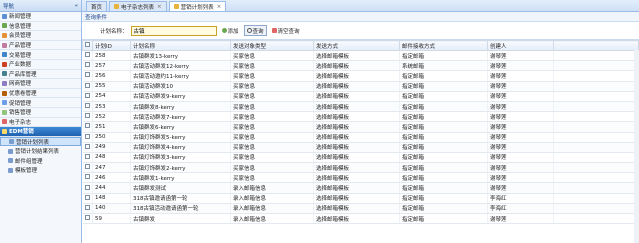  Describe the element at coordinates (111, 198) in the screenshot. I see `table-cell: 148` at that location.